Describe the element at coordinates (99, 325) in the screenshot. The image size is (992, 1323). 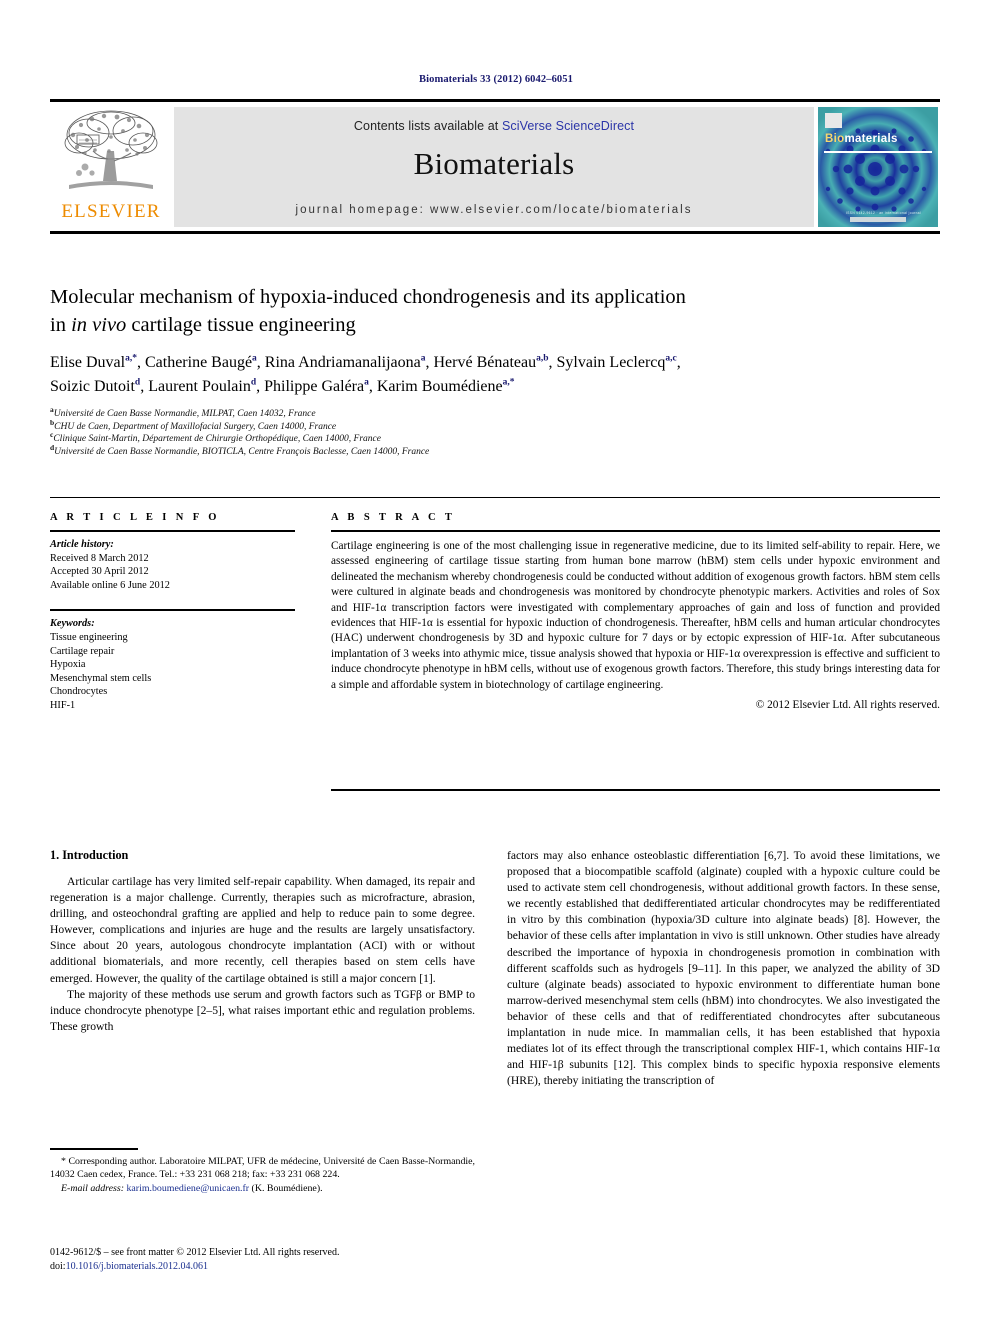
I see `article-title-italic: in vivo` at that location.